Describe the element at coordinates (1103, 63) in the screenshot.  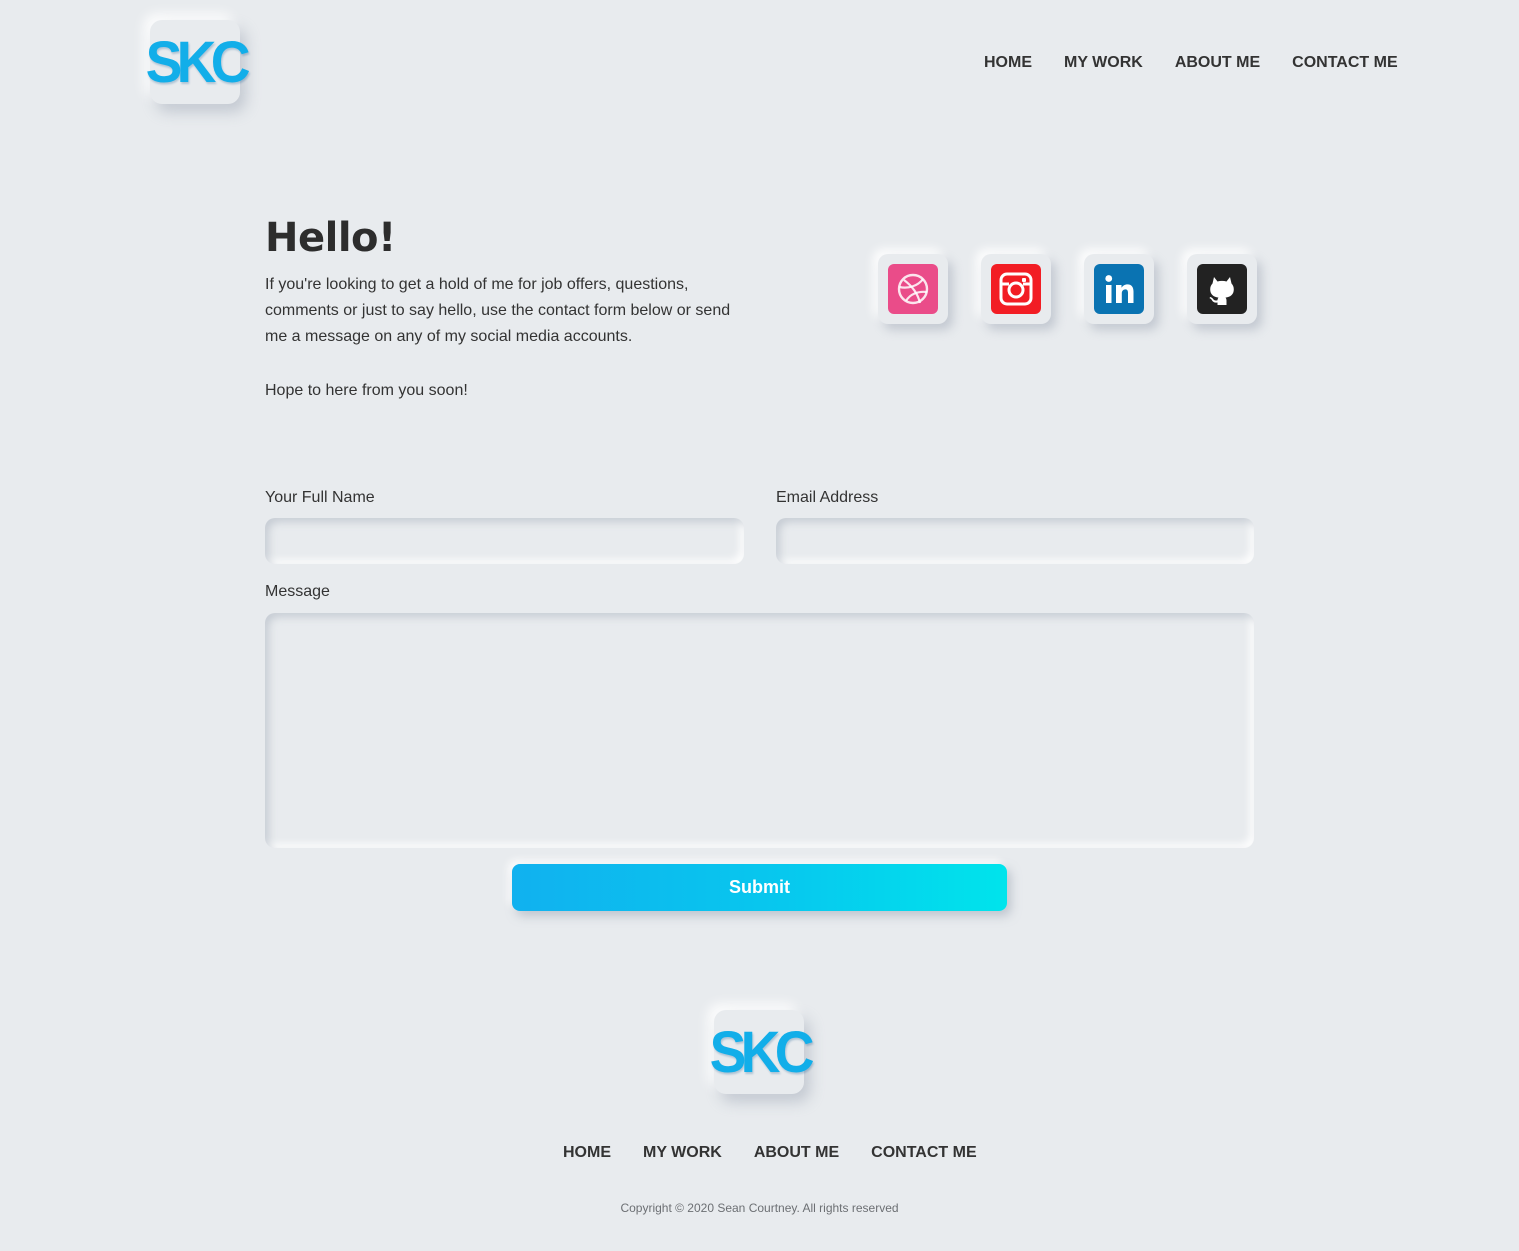
I see `nav-my-work: MY WORK` at that location.